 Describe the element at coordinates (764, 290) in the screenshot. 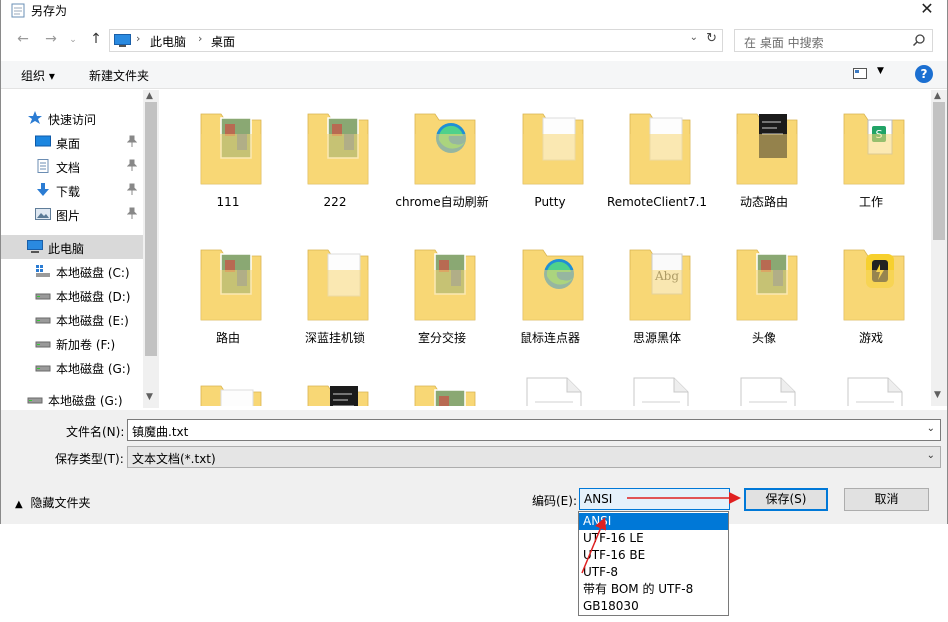

I see `file-item: 头像` at that location.